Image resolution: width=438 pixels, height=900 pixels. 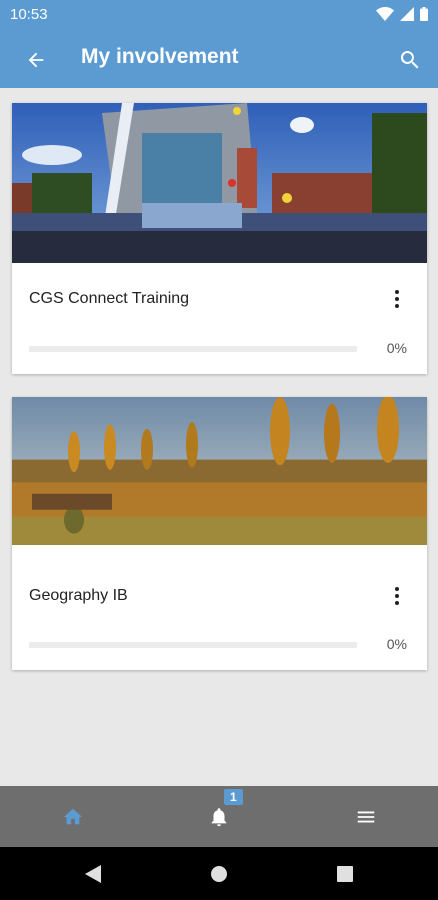 I want to click on status-icons, so click(x=402, y=14).